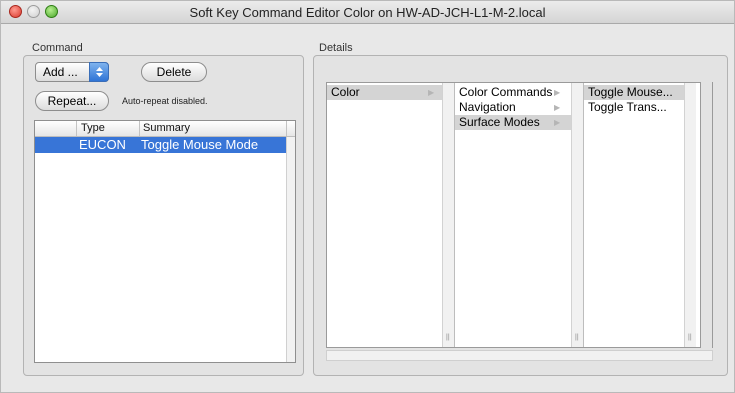 The height and width of the screenshot is (393, 735). What do you see at coordinates (102, 144) in the screenshot?
I see `row-type: EUCON` at bounding box center [102, 144].